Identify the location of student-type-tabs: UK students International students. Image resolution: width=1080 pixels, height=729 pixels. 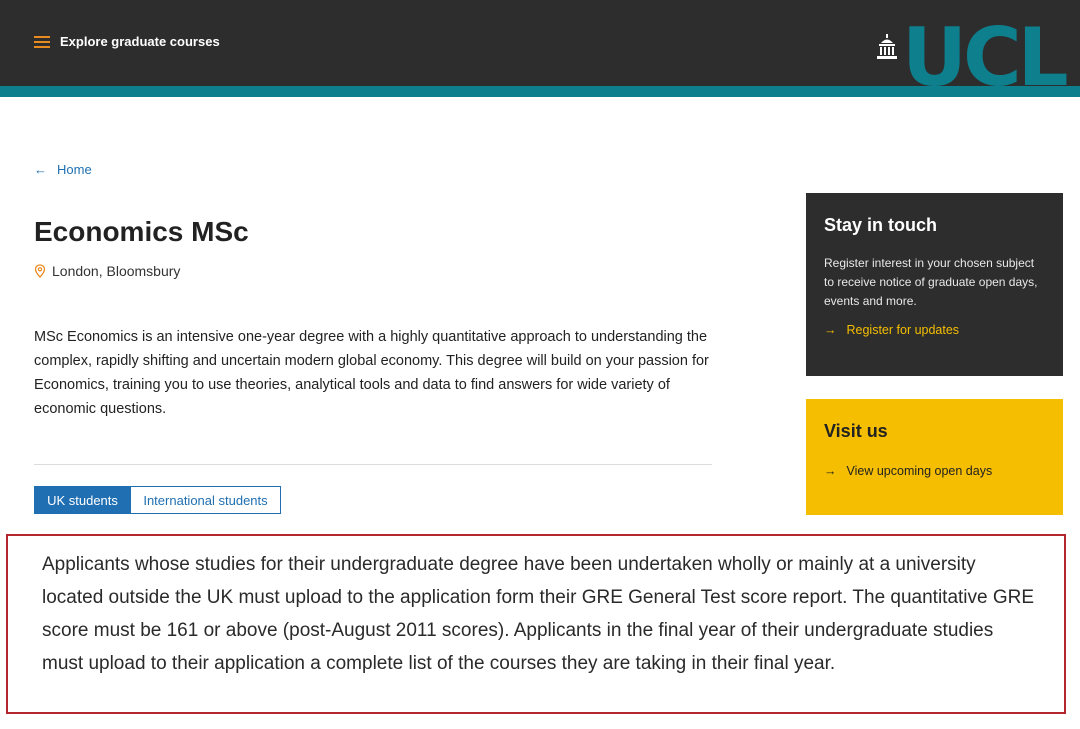
(157, 500).